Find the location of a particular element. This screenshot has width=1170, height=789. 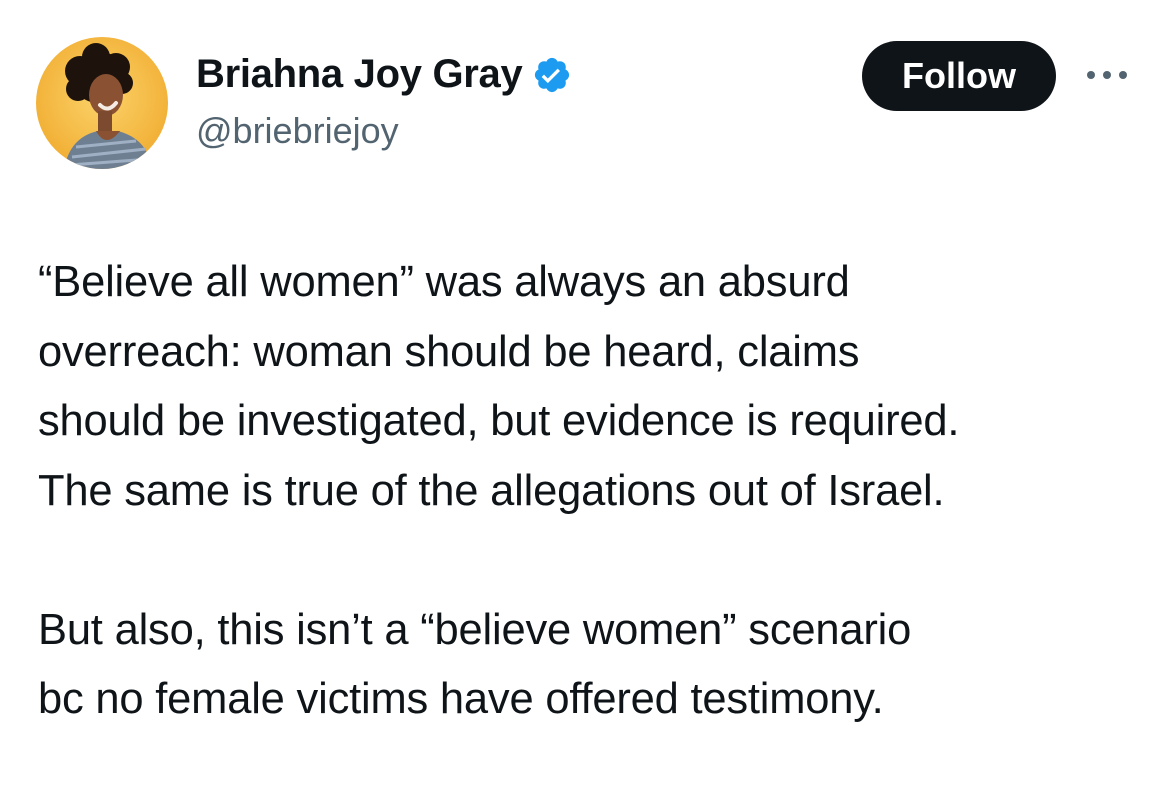

author-handle: @briebriejoy is located at coordinates (297, 131).